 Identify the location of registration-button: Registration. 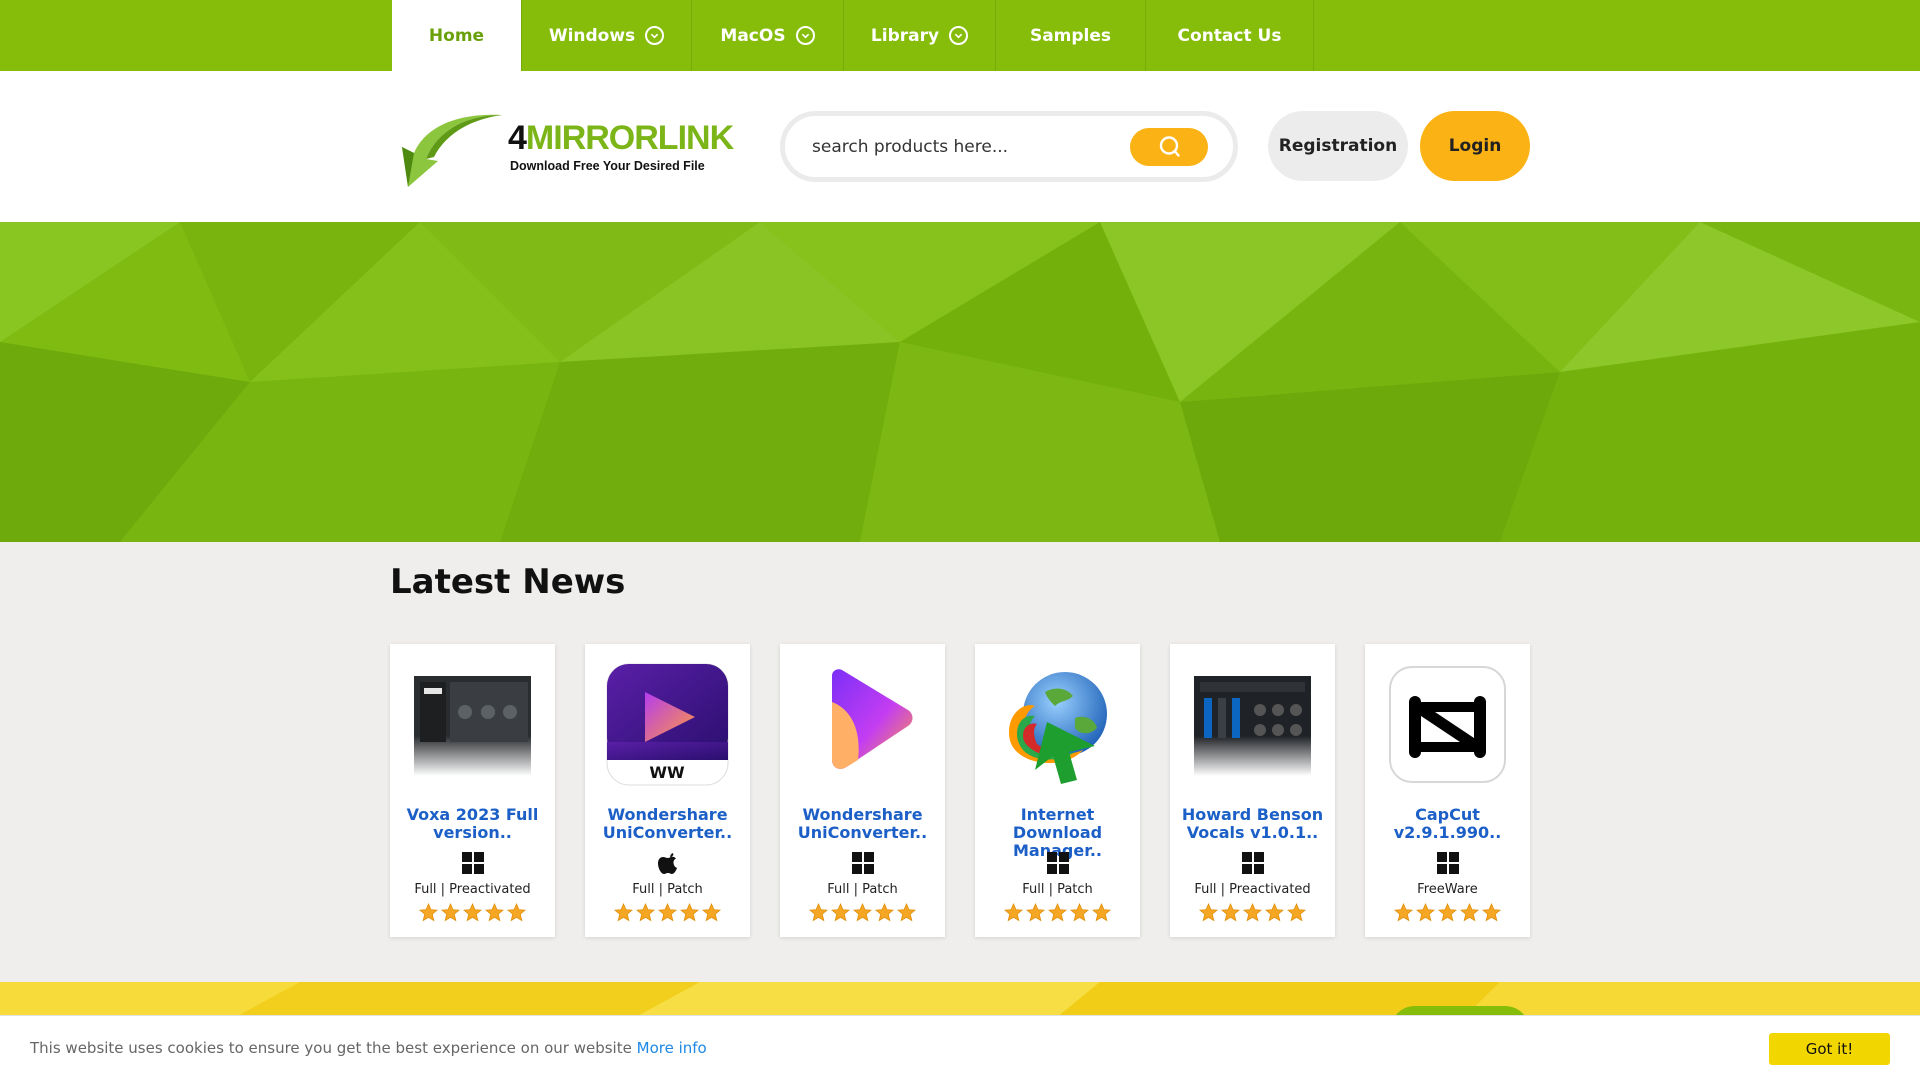
(1338, 146).